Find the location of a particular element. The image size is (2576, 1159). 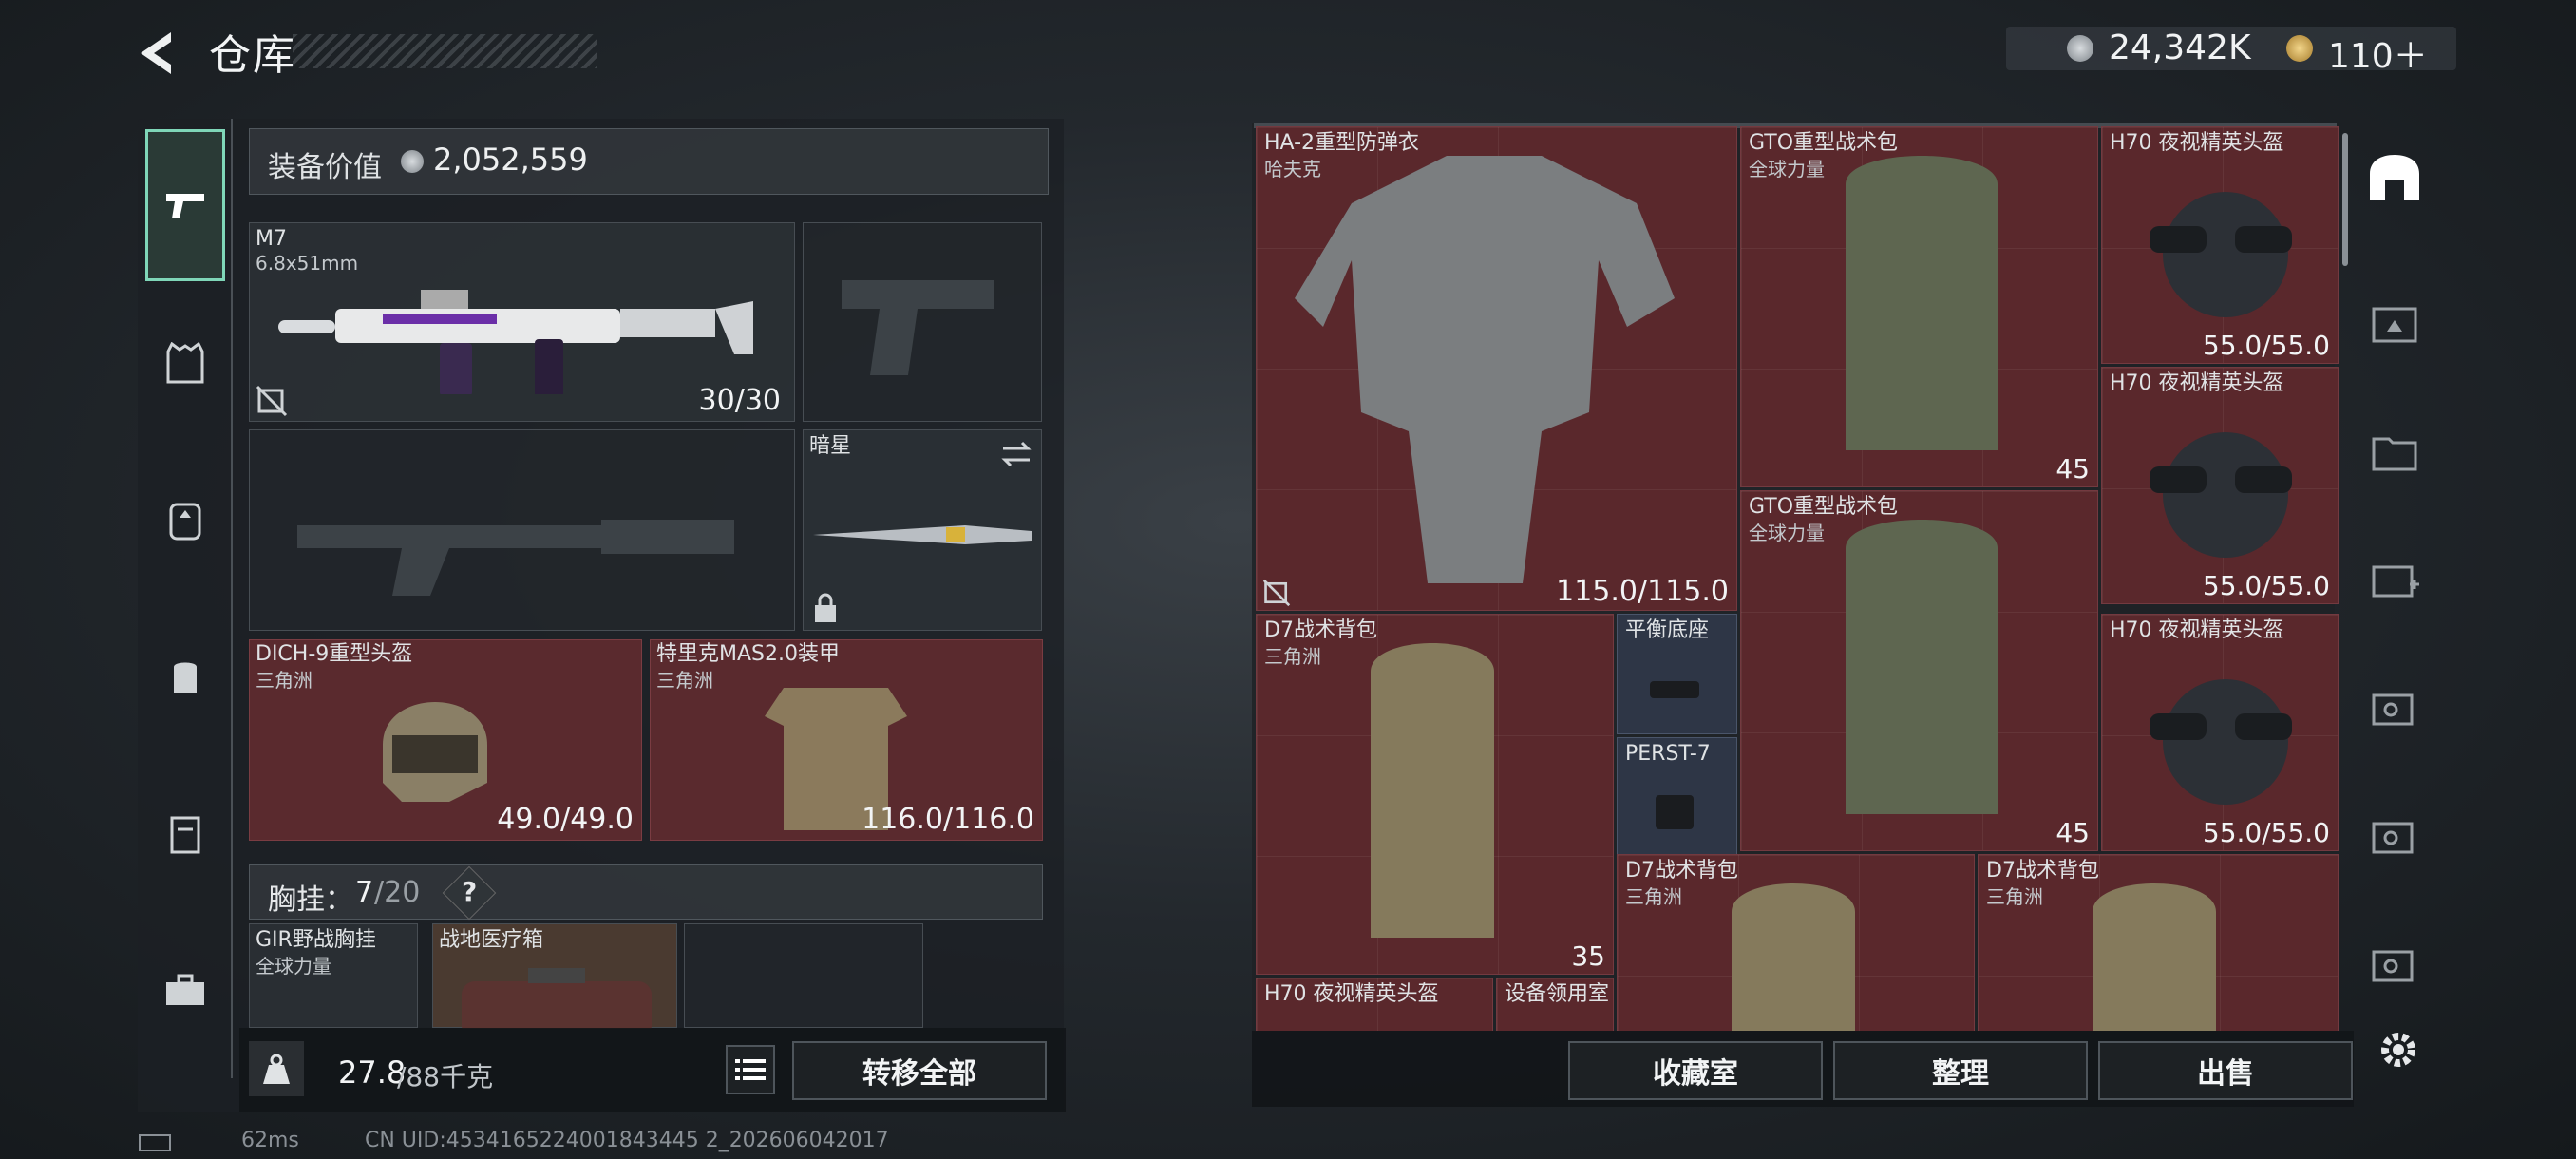

stash-item: D7战术背包 三角洲 35 is located at coordinates (1435, 794).